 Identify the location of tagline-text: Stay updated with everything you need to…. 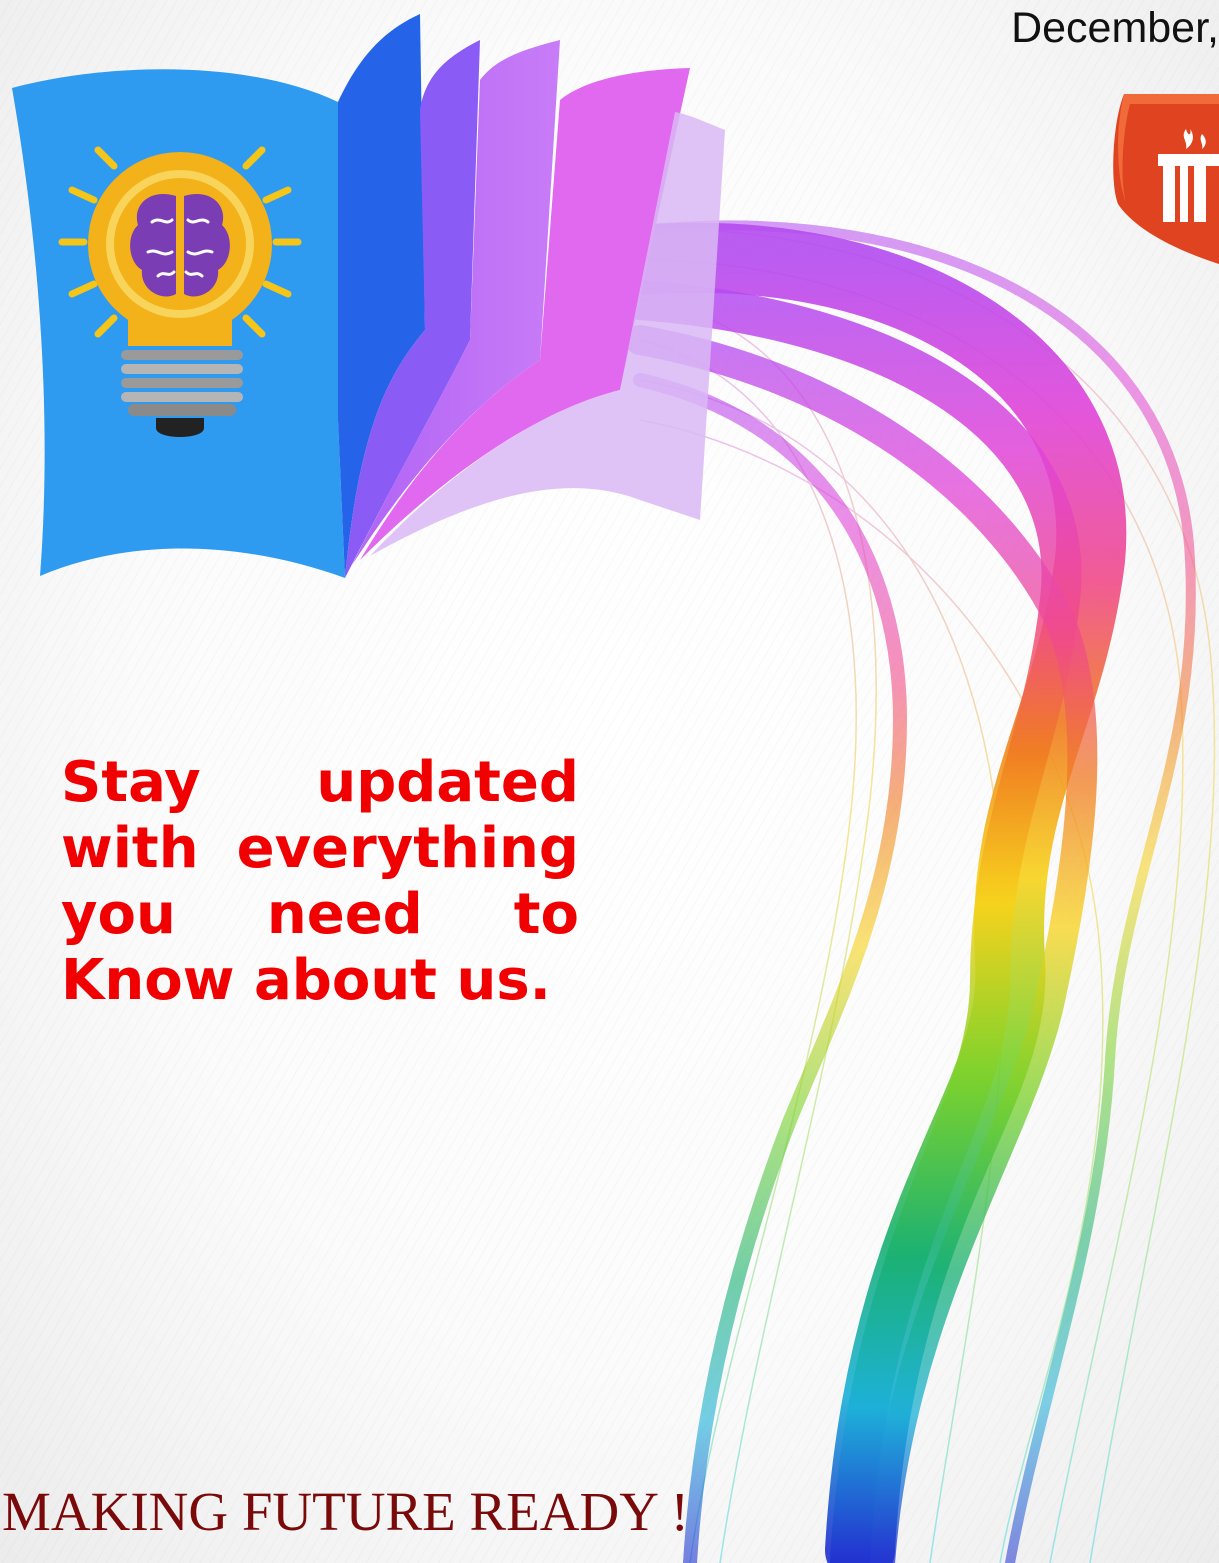
(320, 881).